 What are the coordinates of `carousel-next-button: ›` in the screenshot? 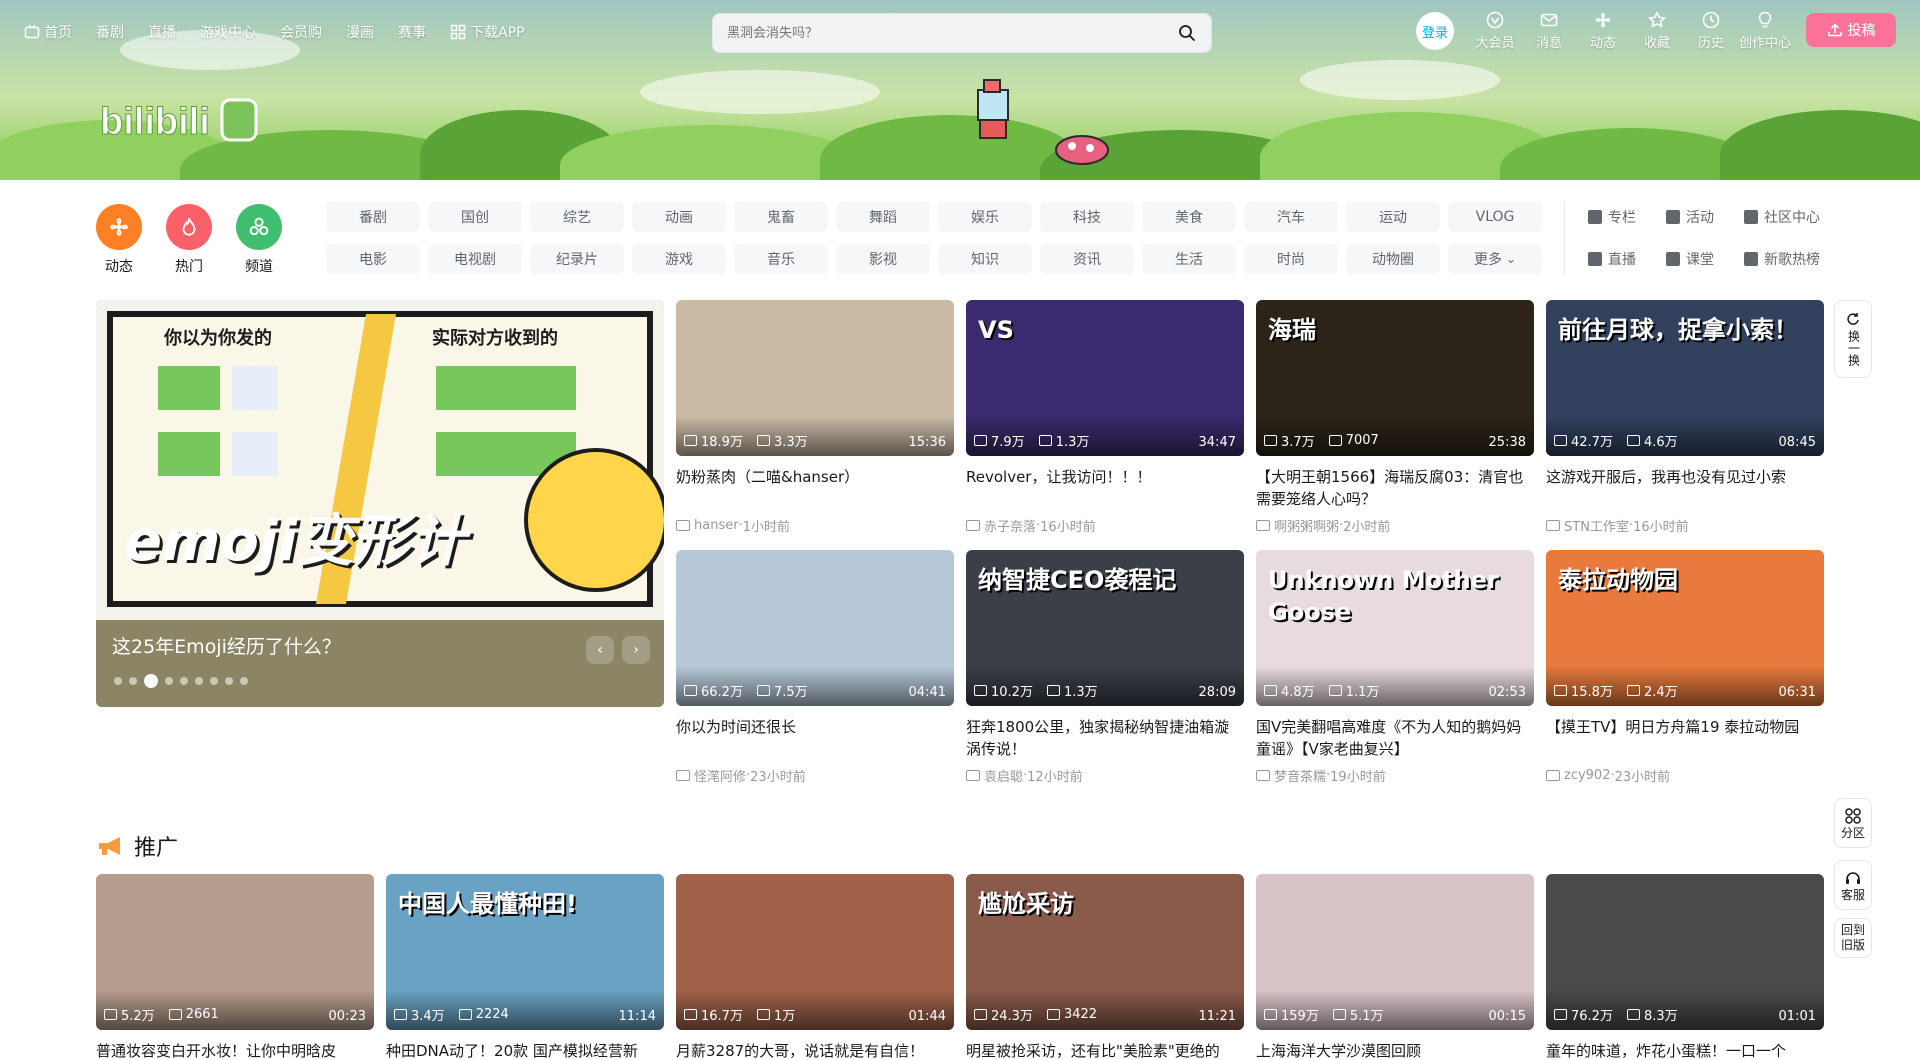 It's located at (636, 650).